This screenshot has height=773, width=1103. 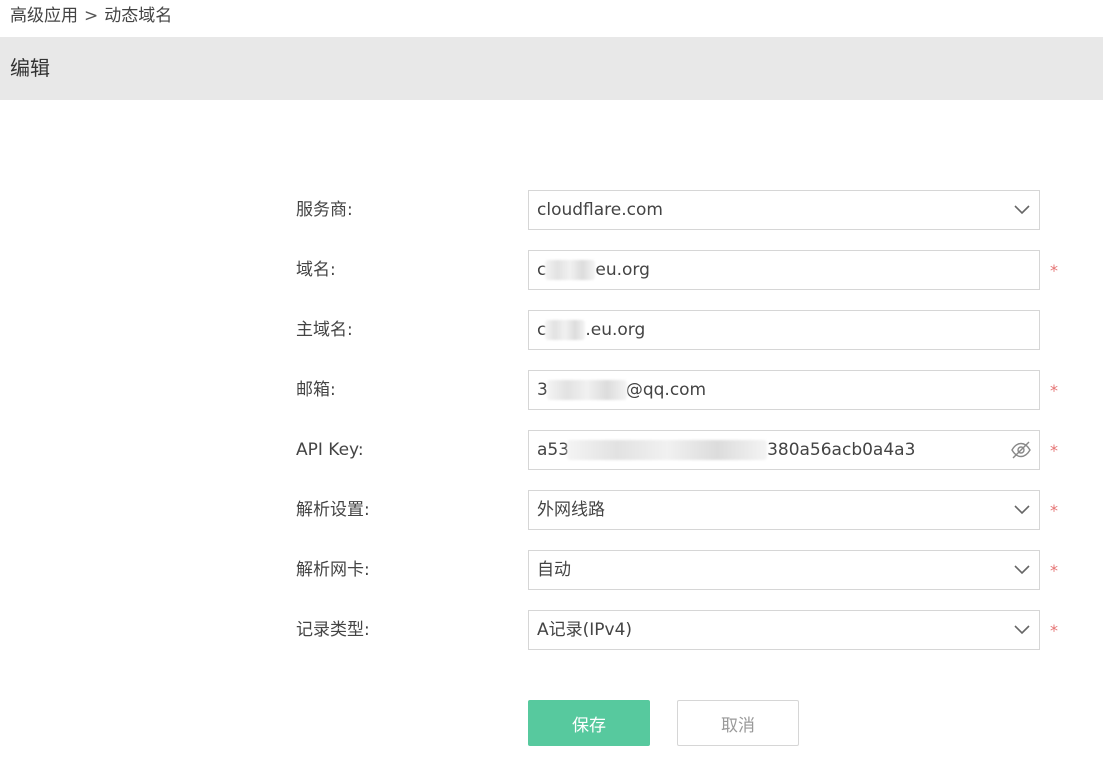 What do you see at coordinates (333, 570) in the screenshot?
I see `resolve-nic-label: 解析网卡:` at bounding box center [333, 570].